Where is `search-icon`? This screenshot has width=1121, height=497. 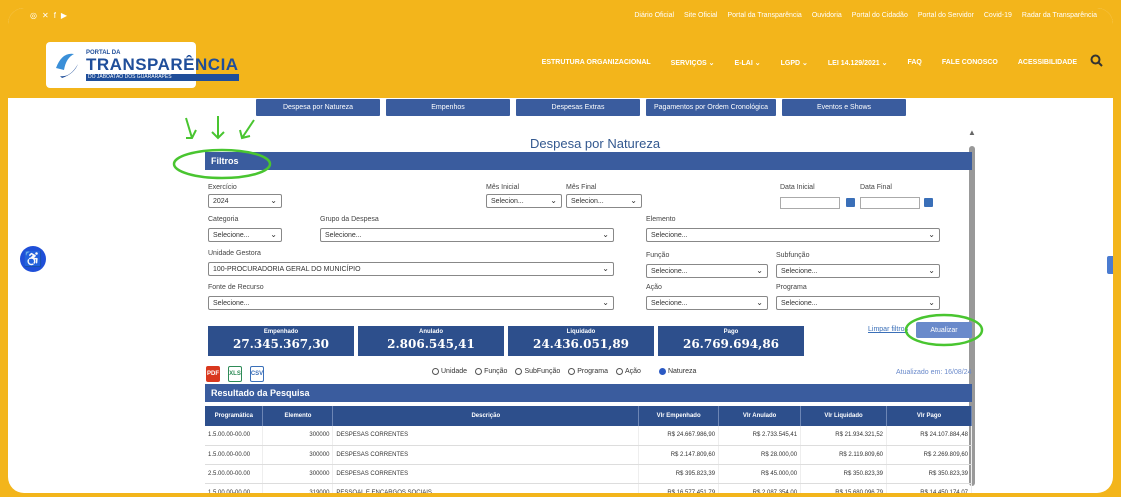
search-icon is located at coordinates (1096, 62).